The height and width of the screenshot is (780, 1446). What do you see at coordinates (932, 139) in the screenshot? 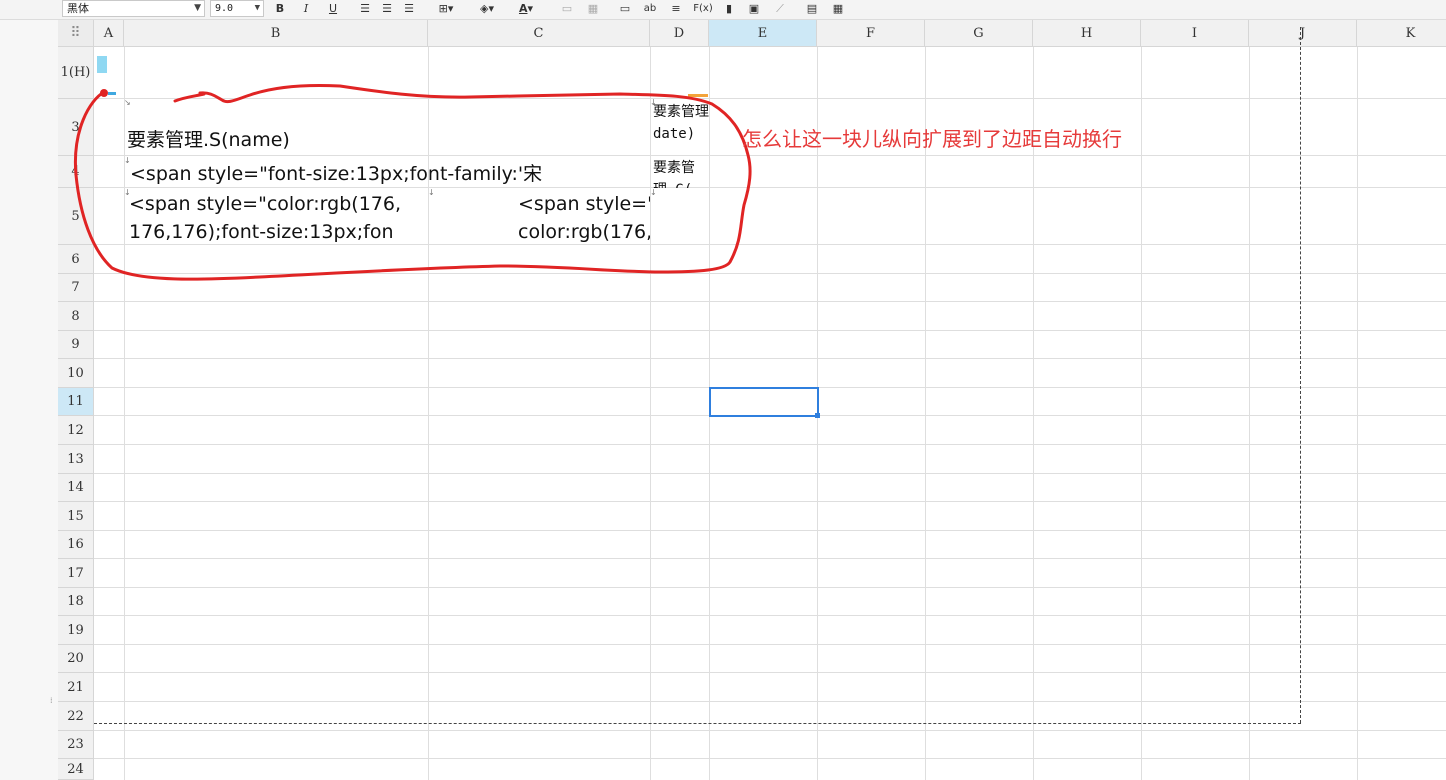
I see `annotation-text: 怎么让这一块儿纵向扩展到了边距自动换行` at bounding box center [932, 139].